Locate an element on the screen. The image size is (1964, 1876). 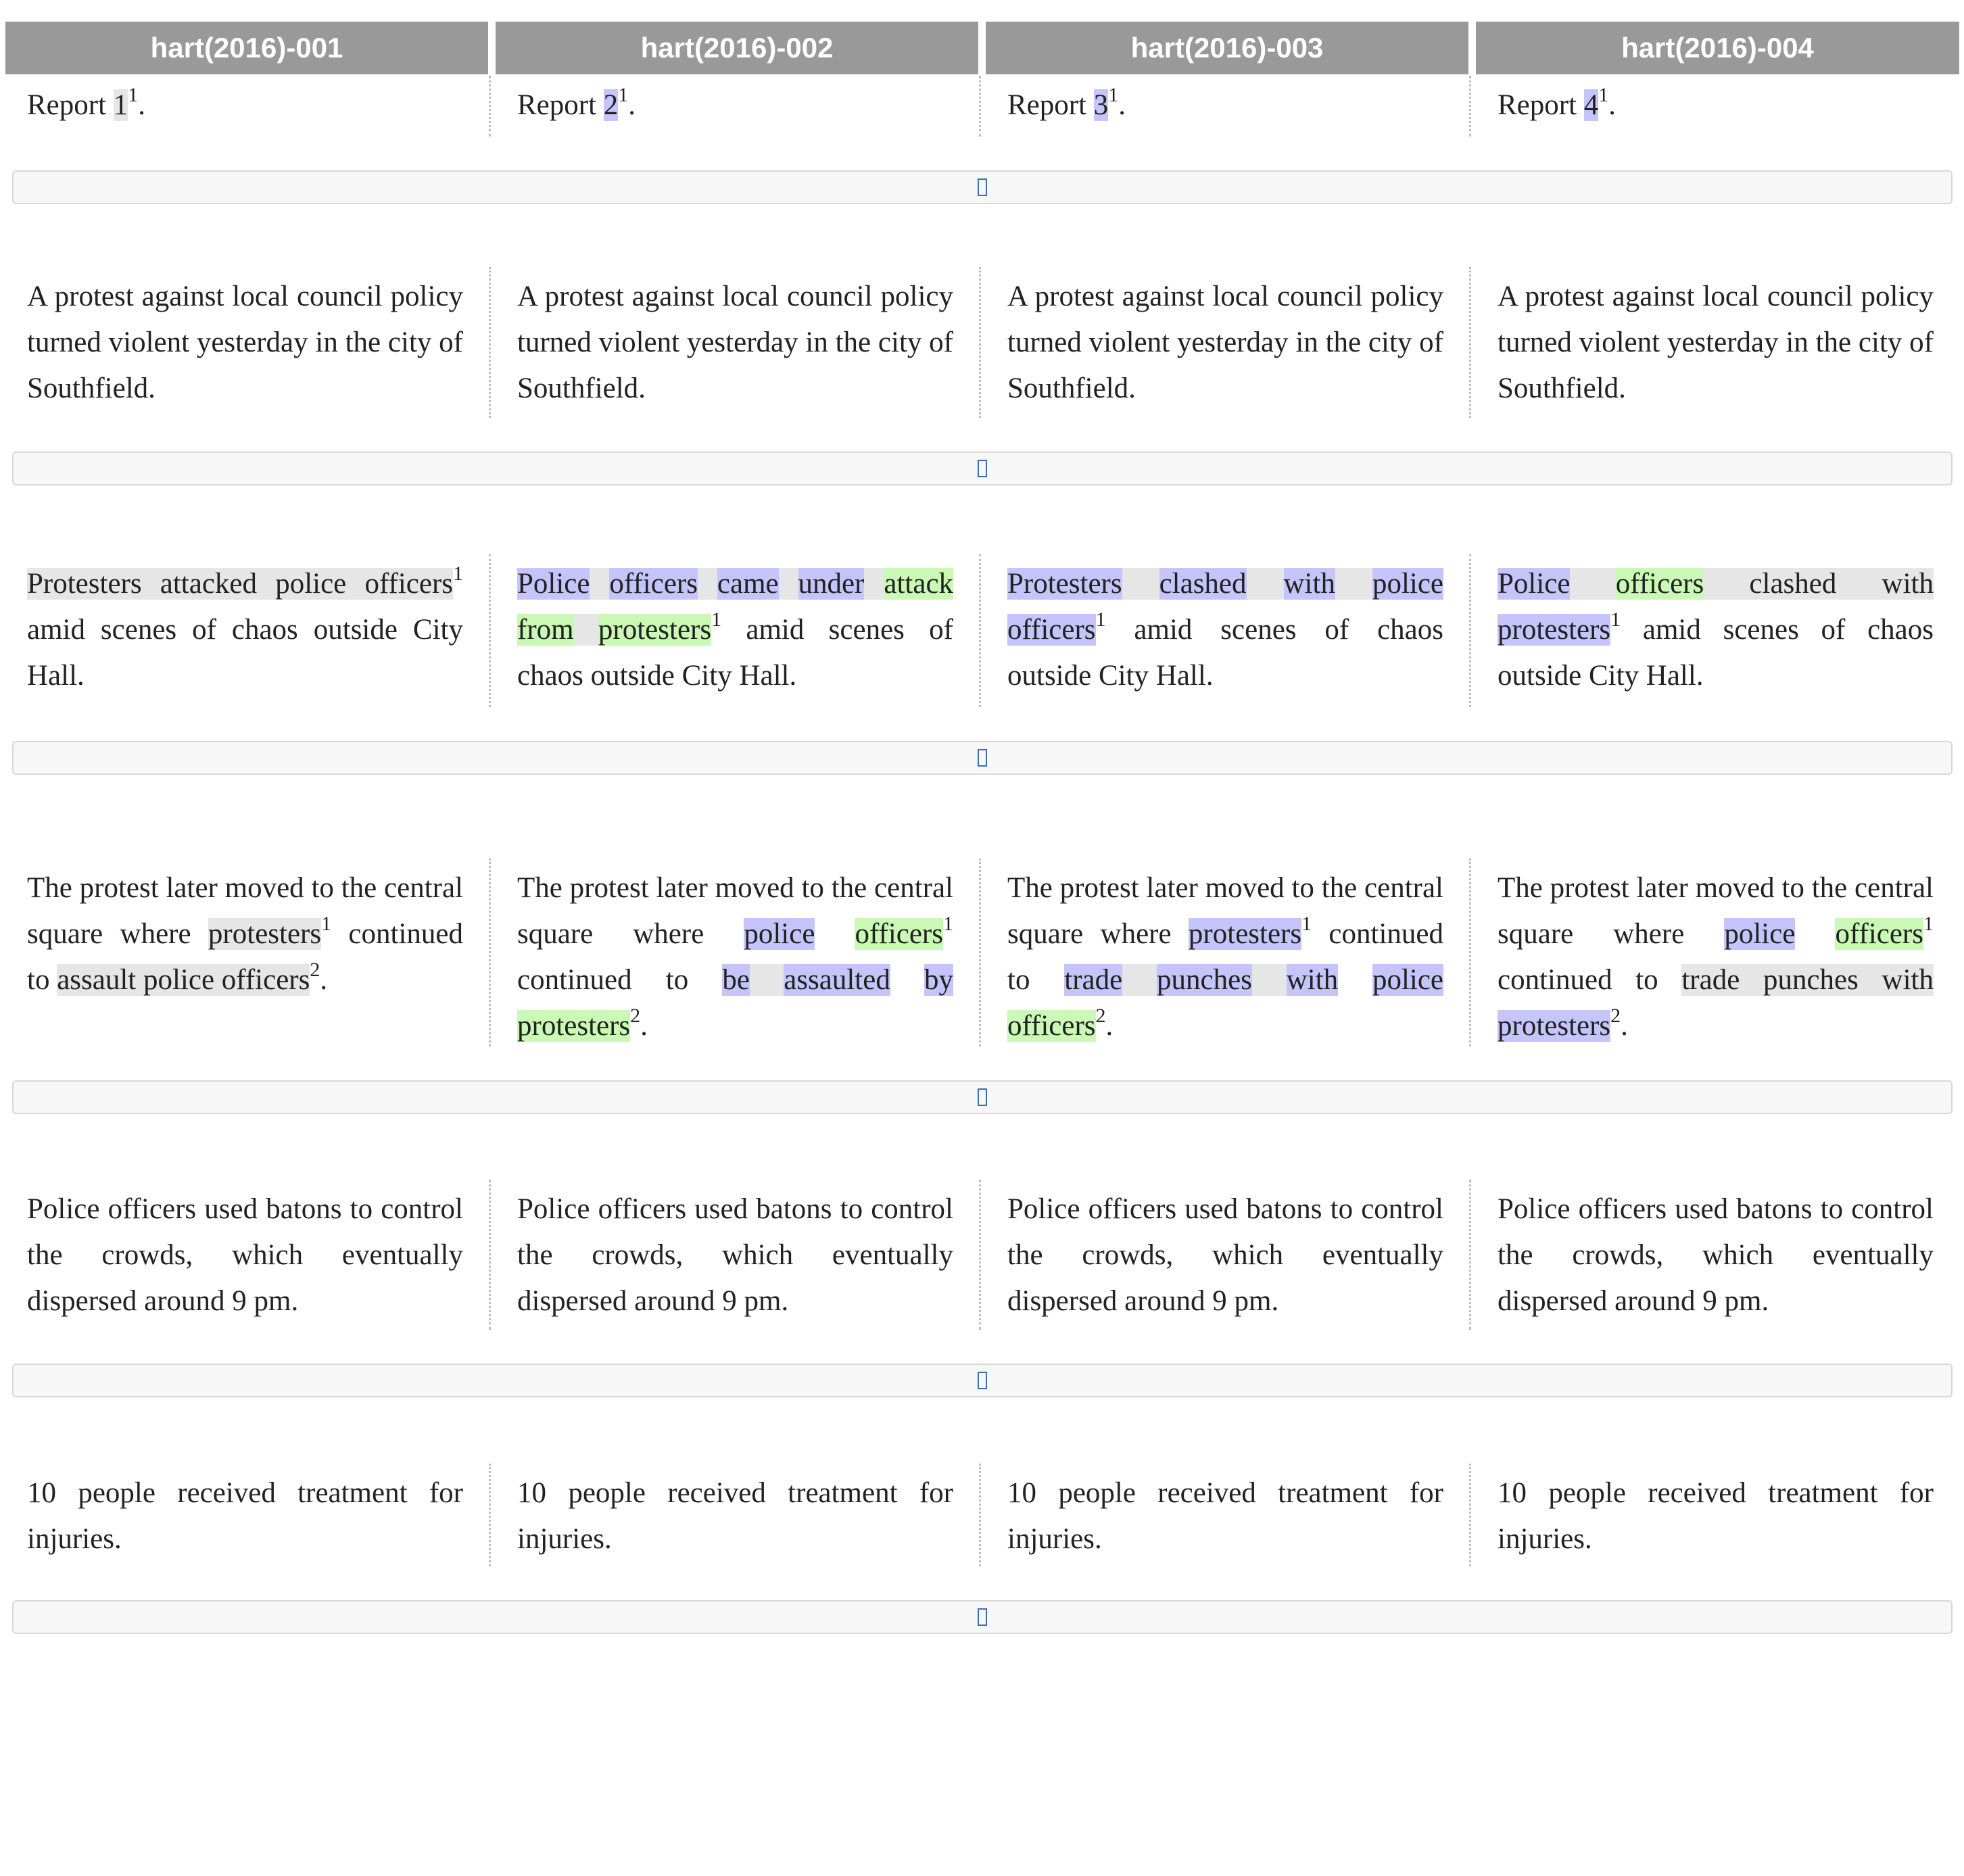
cell-r1-c4: Report 41. is located at coordinates (1716, 105).